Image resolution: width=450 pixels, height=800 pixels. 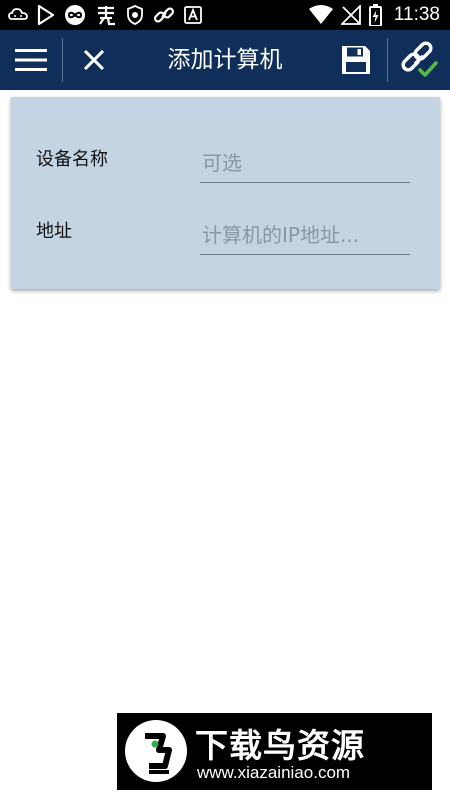 What do you see at coordinates (225, 15) in the screenshot?
I see `status-bar: 11:38` at bounding box center [225, 15].